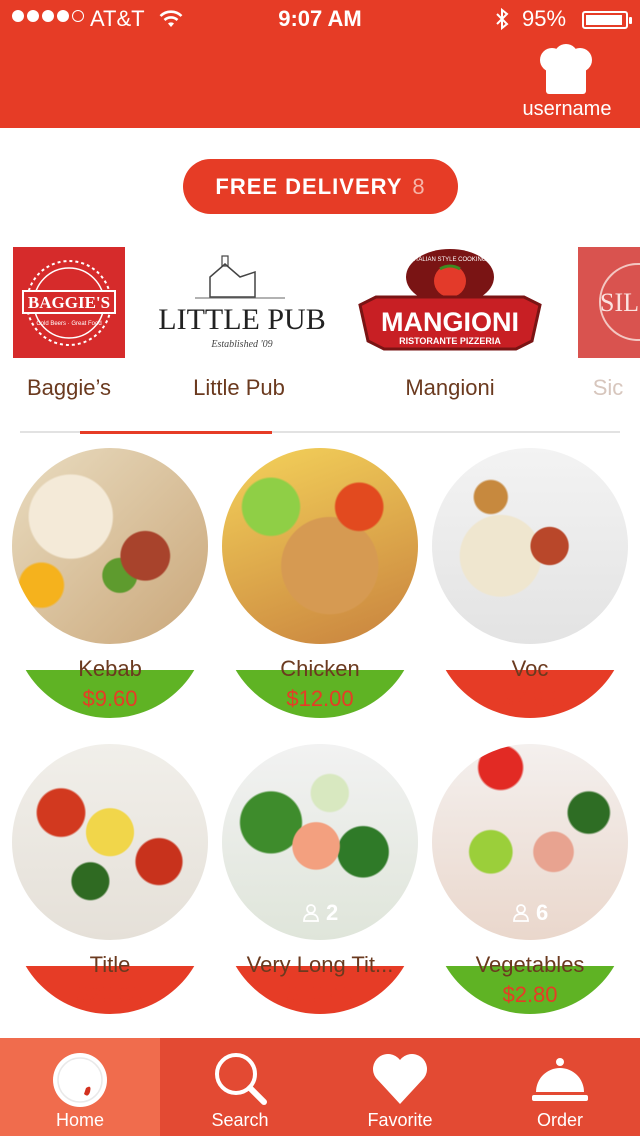 This screenshot has width=640, height=1136. Describe the element at coordinates (544, 18) in the screenshot. I see `battery-percent: 95%` at that location.